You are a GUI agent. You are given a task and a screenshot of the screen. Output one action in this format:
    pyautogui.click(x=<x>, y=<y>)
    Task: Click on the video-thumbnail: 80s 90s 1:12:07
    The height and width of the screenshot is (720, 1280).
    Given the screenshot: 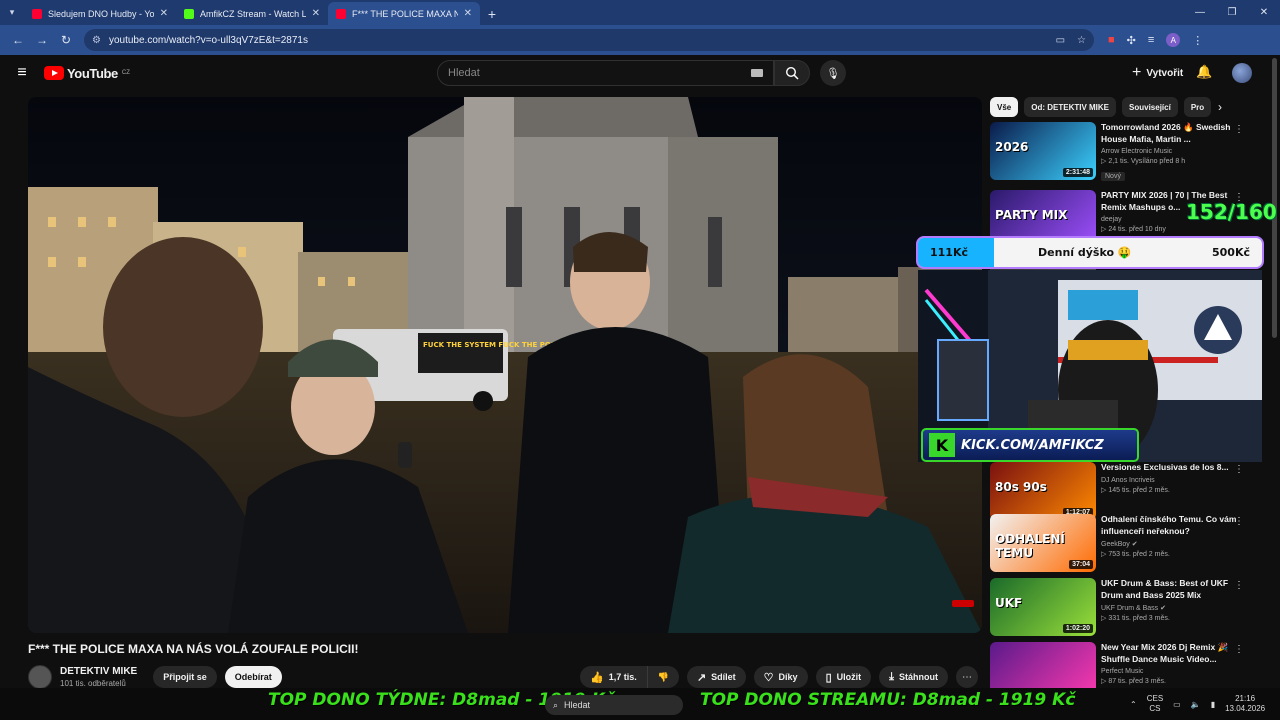 What is the action you would take?
    pyautogui.click(x=1043, y=491)
    